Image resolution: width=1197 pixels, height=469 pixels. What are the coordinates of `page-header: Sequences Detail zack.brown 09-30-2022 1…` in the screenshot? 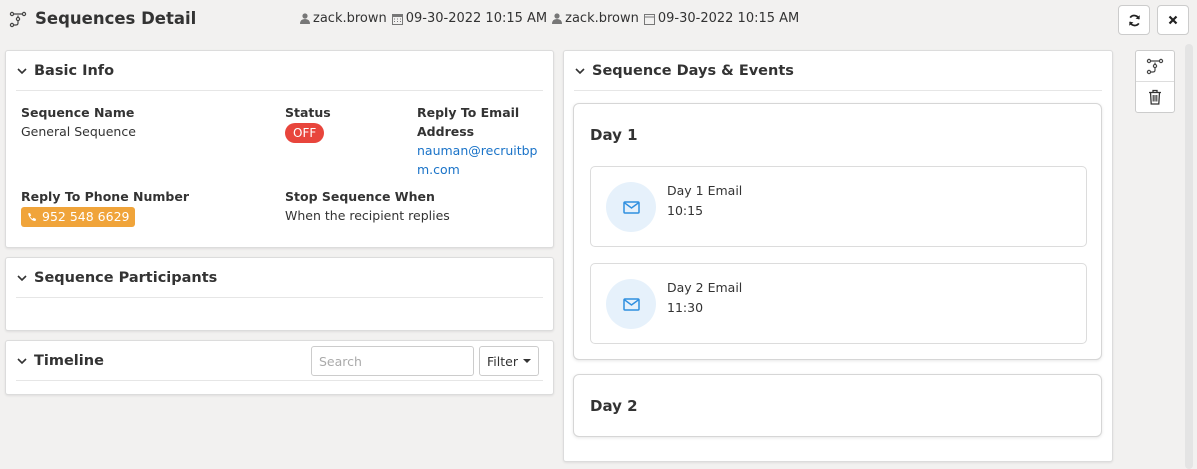 It's located at (598, 20).